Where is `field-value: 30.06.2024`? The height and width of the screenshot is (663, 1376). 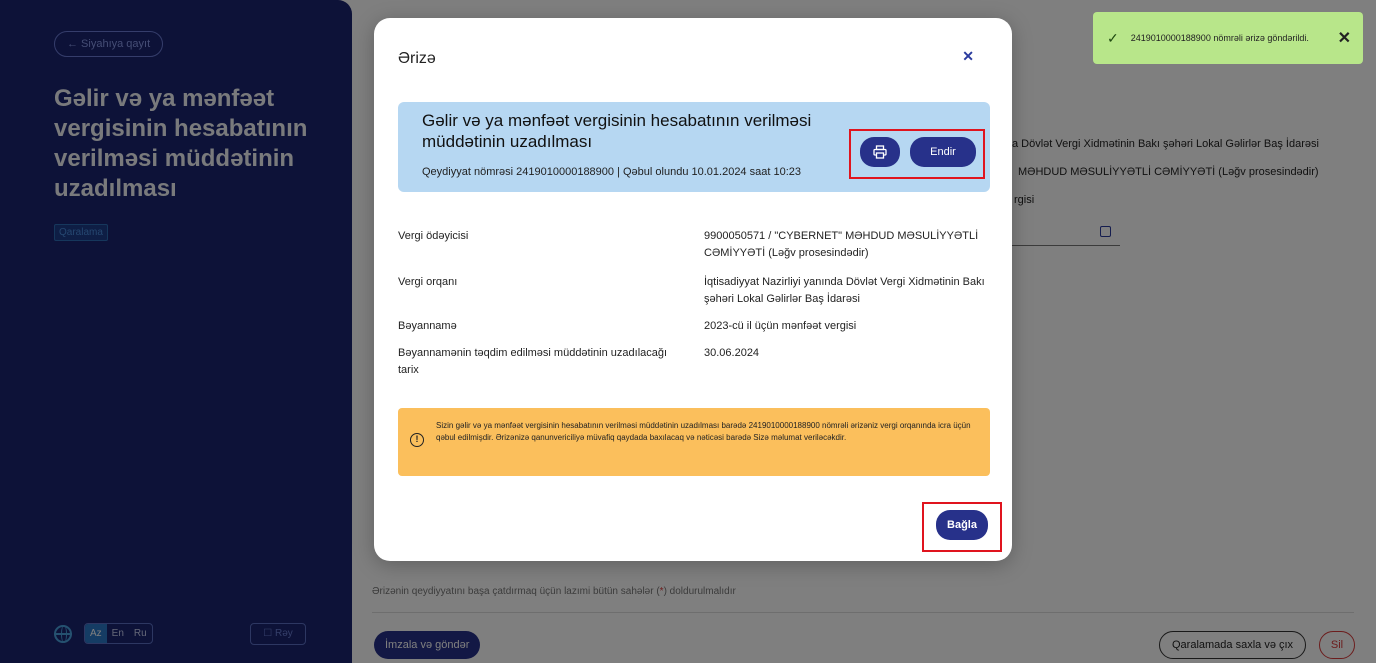
field-value: 30.06.2024 is located at coordinates (732, 353).